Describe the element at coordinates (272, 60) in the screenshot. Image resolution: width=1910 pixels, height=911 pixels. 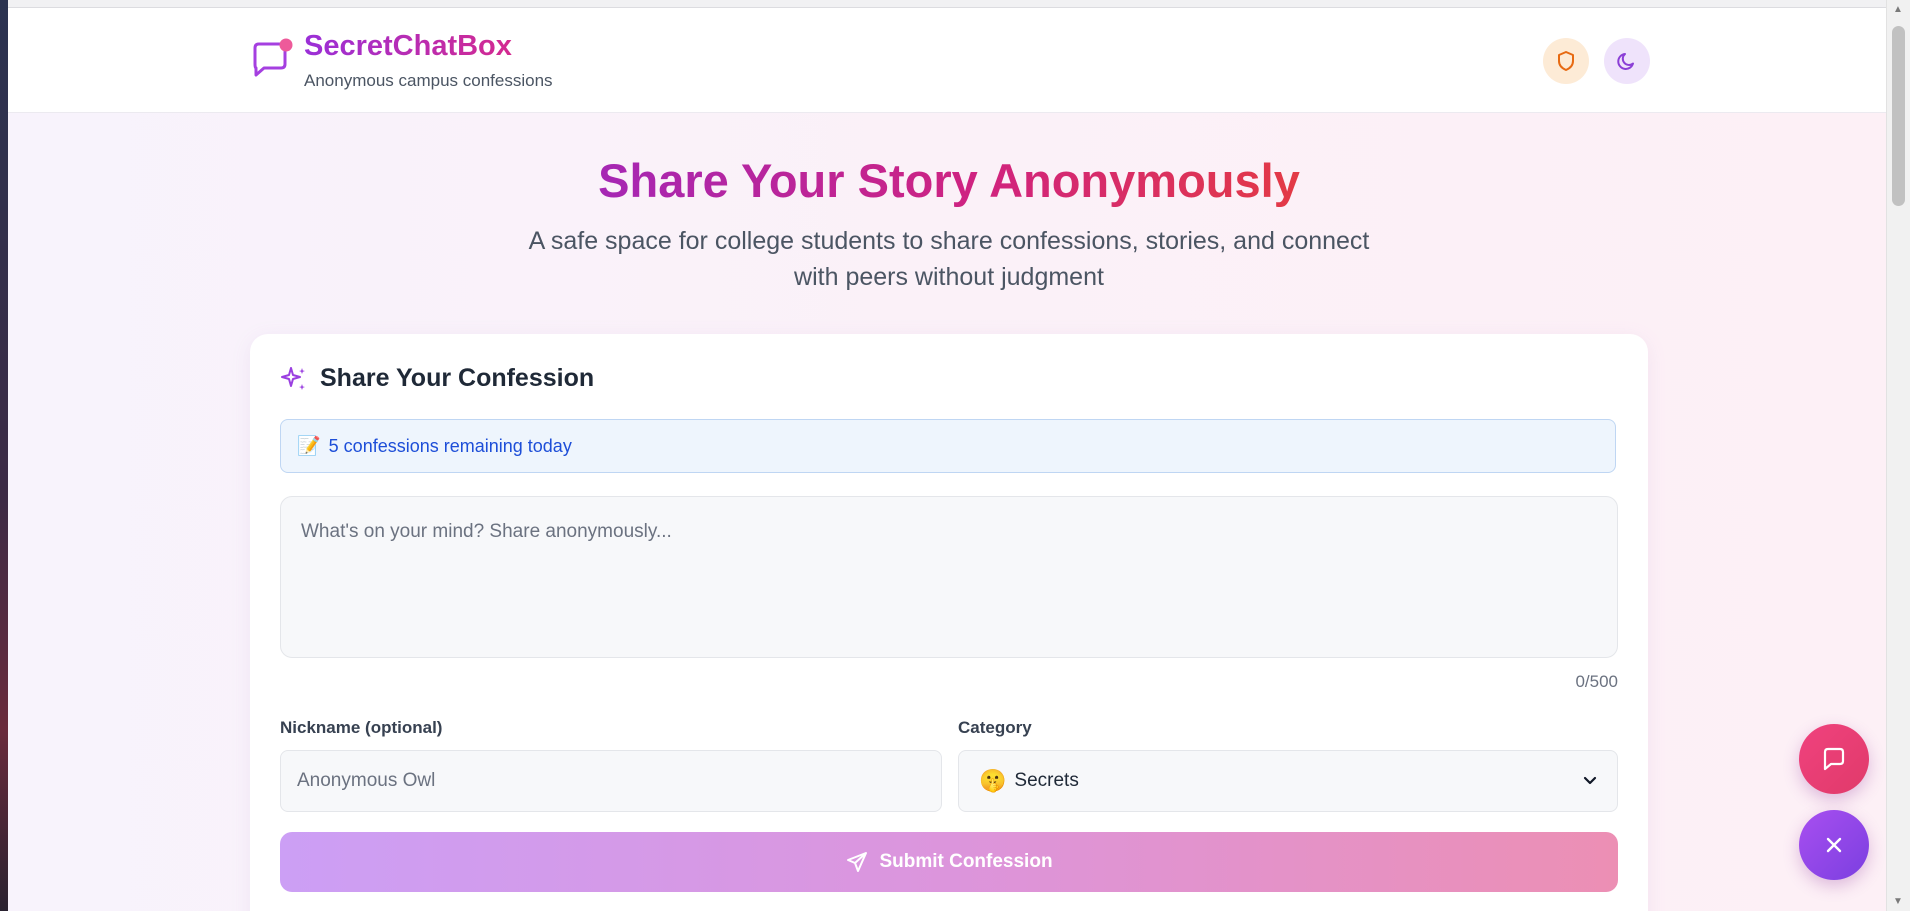
I see `chat-logo-icon` at that location.